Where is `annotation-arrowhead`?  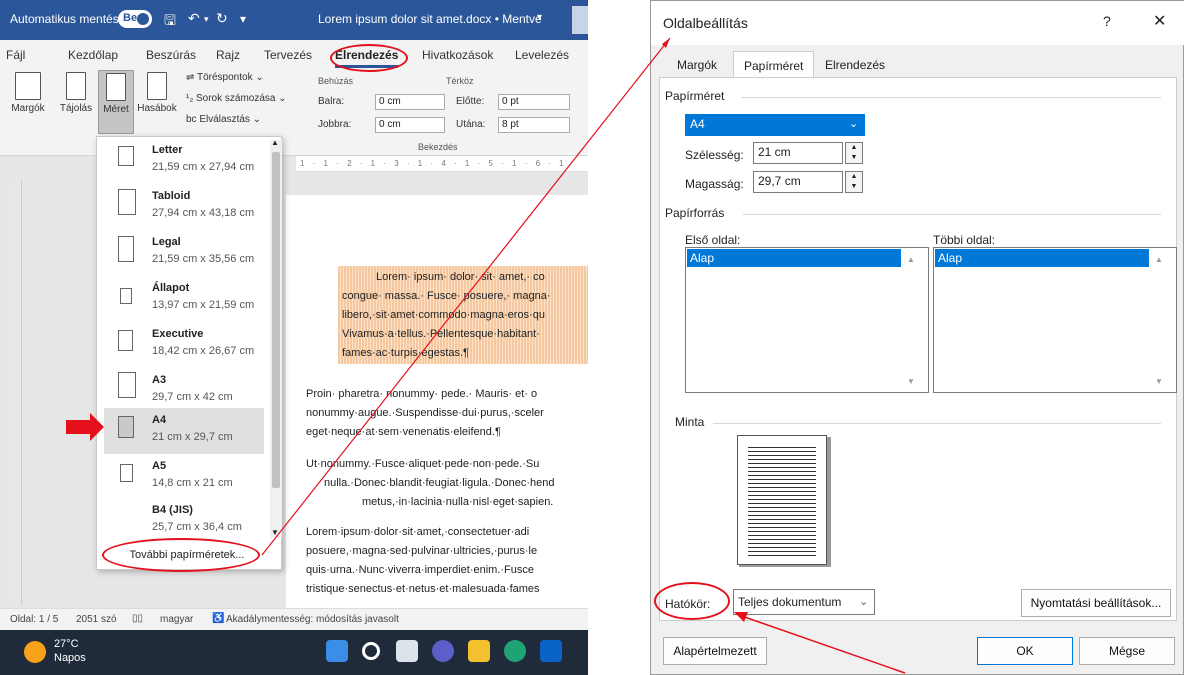
annotation-arrowhead is located at coordinates (741, 617).